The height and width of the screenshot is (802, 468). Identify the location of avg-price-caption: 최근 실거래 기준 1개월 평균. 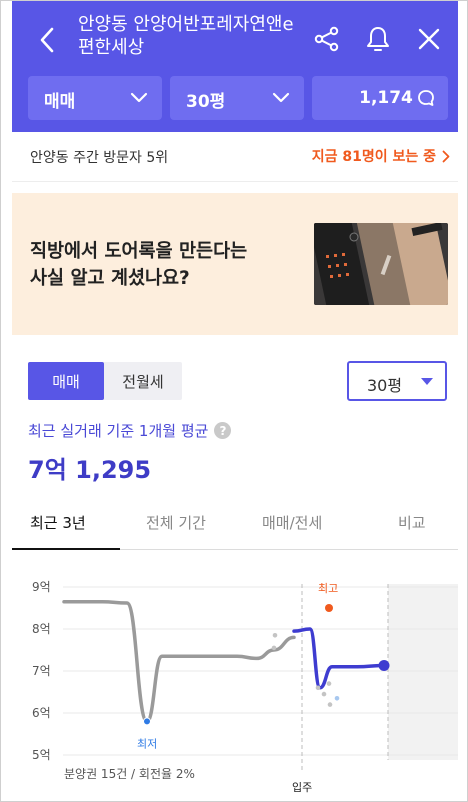
(118, 431).